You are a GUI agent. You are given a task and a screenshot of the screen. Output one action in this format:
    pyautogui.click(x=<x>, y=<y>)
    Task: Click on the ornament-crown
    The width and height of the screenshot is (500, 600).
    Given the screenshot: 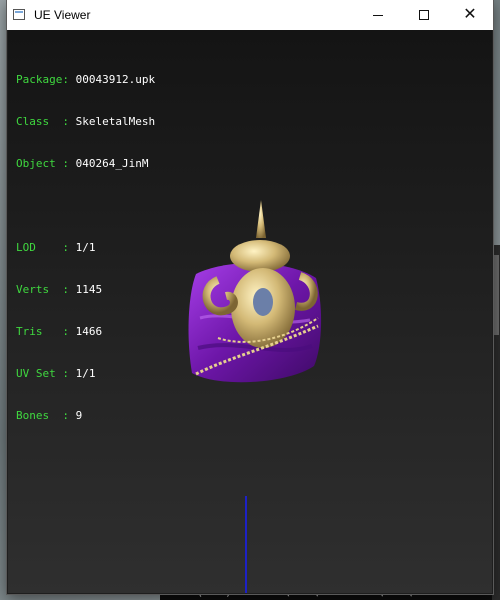 What is the action you would take?
    pyautogui.click(x=260, y=256)
    